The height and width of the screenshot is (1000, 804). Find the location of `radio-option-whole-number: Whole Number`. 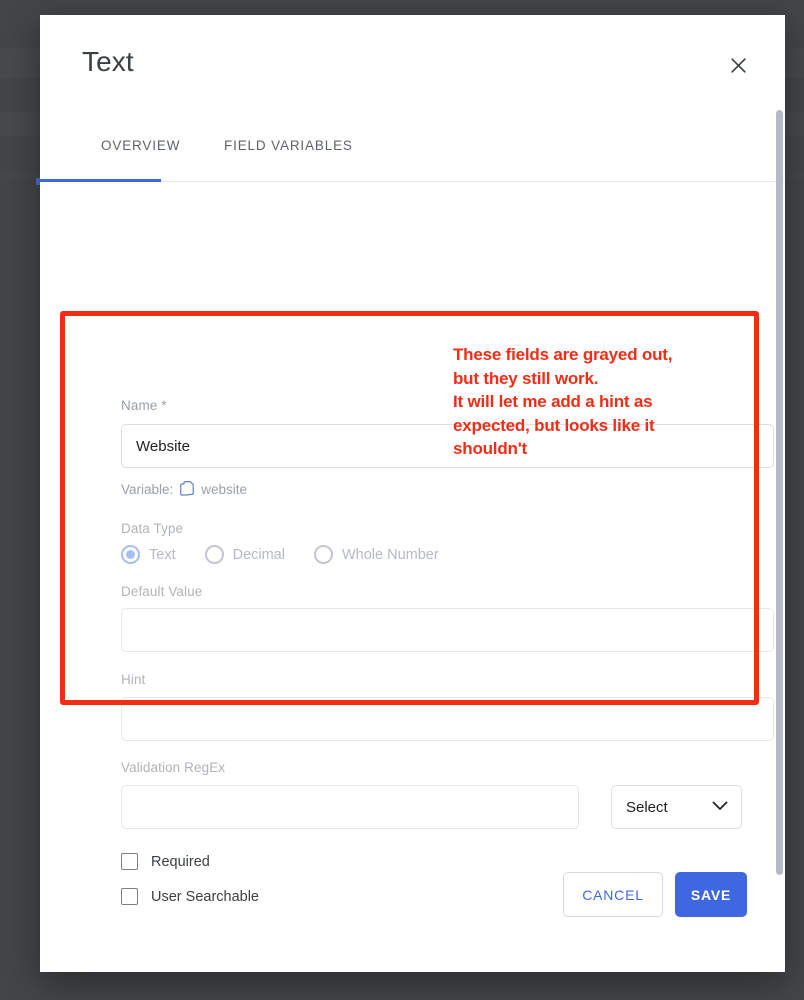

radio-option-whole-number: Whole Number is located at coordinates (376, 554).